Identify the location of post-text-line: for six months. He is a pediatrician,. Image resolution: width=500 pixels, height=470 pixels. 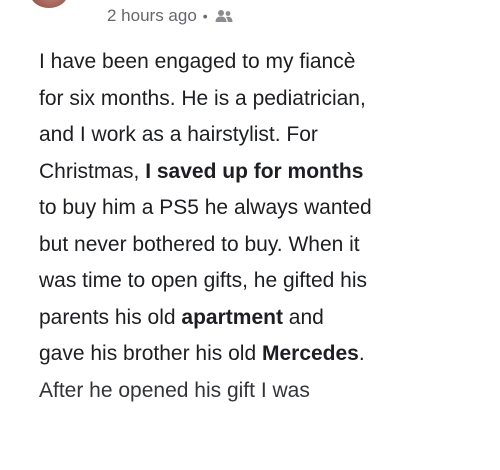
(261, 99).